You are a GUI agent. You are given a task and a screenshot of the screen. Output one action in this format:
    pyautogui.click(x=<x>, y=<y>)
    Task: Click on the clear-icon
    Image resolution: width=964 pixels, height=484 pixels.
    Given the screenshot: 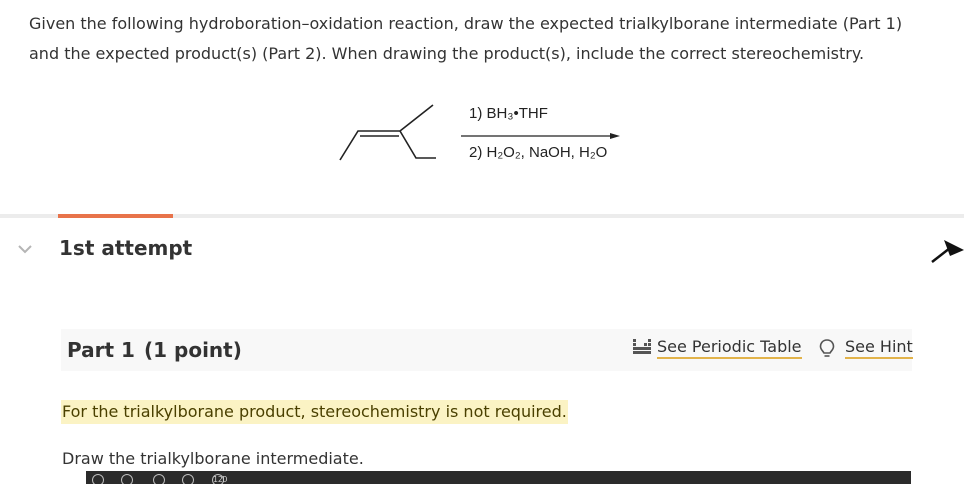 What is the action you would take?
    pyautogui.click(x=188, y=479)
    